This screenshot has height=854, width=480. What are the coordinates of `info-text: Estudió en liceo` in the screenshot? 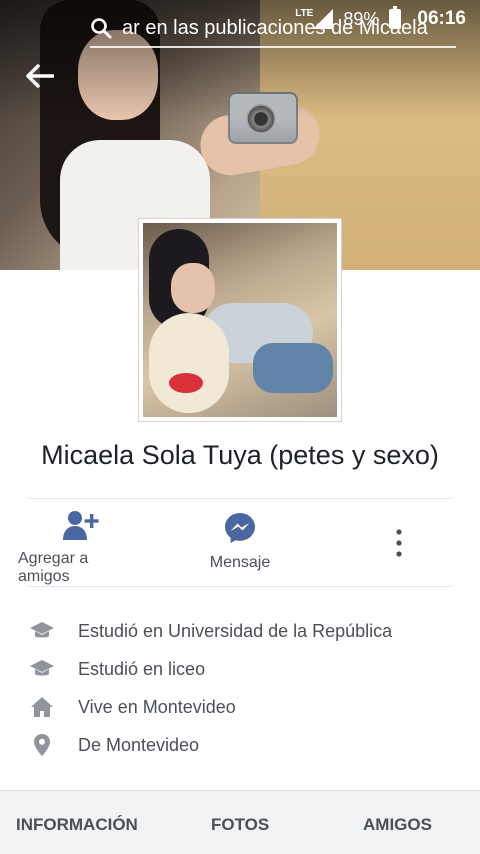 It's located at (142, 668).